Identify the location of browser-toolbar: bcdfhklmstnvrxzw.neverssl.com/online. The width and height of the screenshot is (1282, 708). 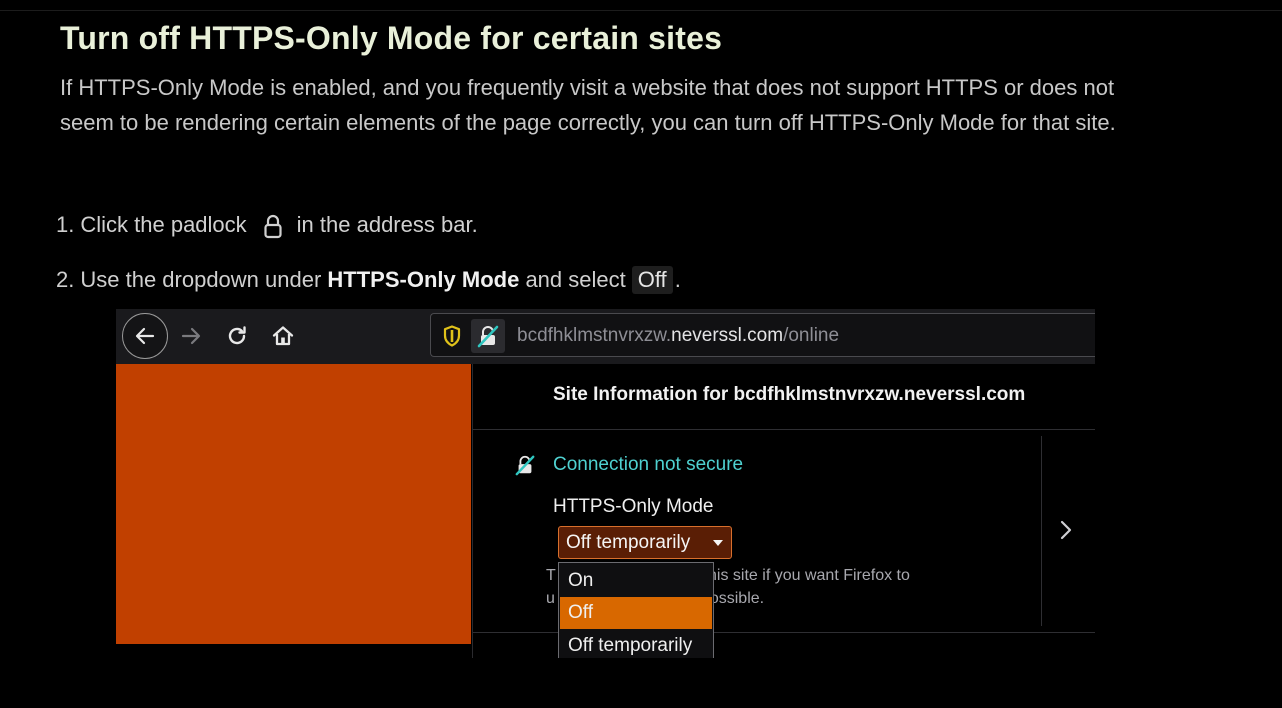
(605, 336).